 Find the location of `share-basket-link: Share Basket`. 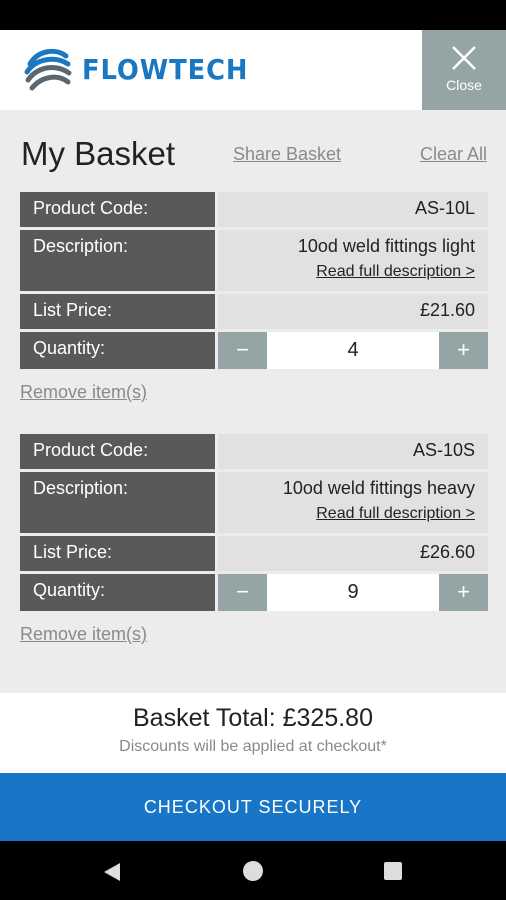

share-basket-link: Share Basket is located at coordinates (287, 154).